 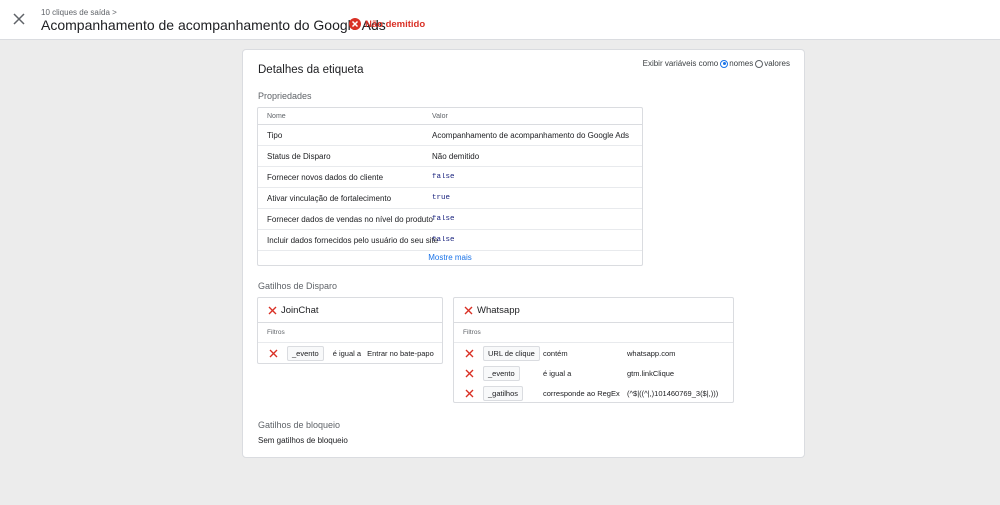 What do you see at coordinates (555, 353) in the screenshot?
I see `filter-operator: contém` at bounding box center [555, 353].